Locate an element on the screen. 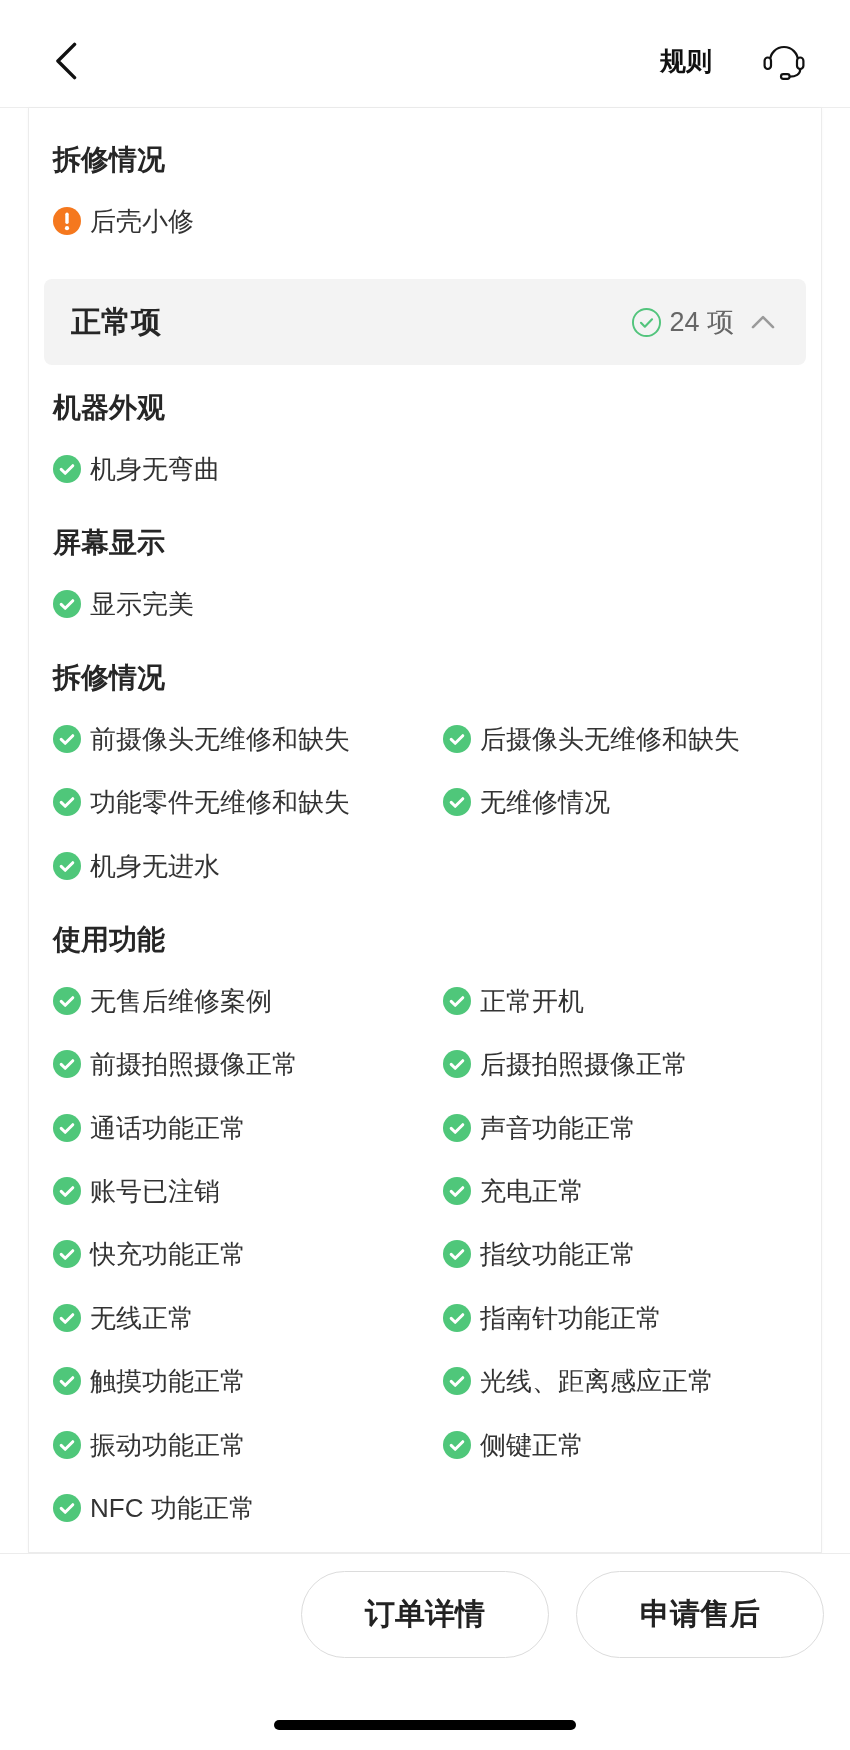 This screenshot has width=850, height=1750. item-label: 快充功能正常 is located at coordinates (168, 1255).